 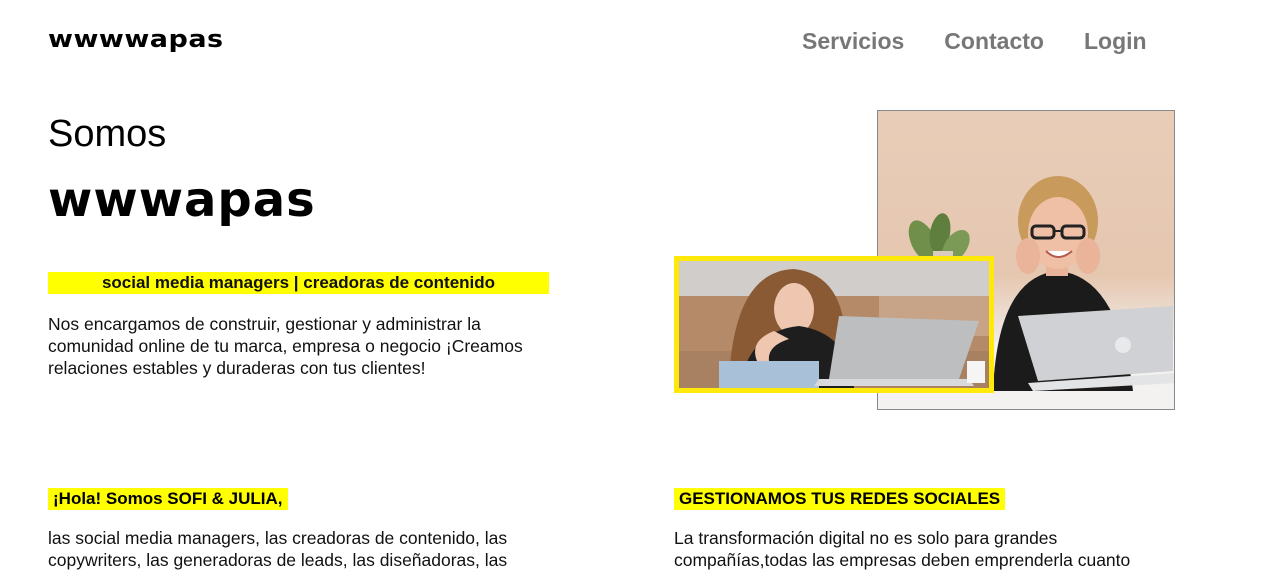 I want to click on hero-intro: Somos, so click(x=107, y=134).